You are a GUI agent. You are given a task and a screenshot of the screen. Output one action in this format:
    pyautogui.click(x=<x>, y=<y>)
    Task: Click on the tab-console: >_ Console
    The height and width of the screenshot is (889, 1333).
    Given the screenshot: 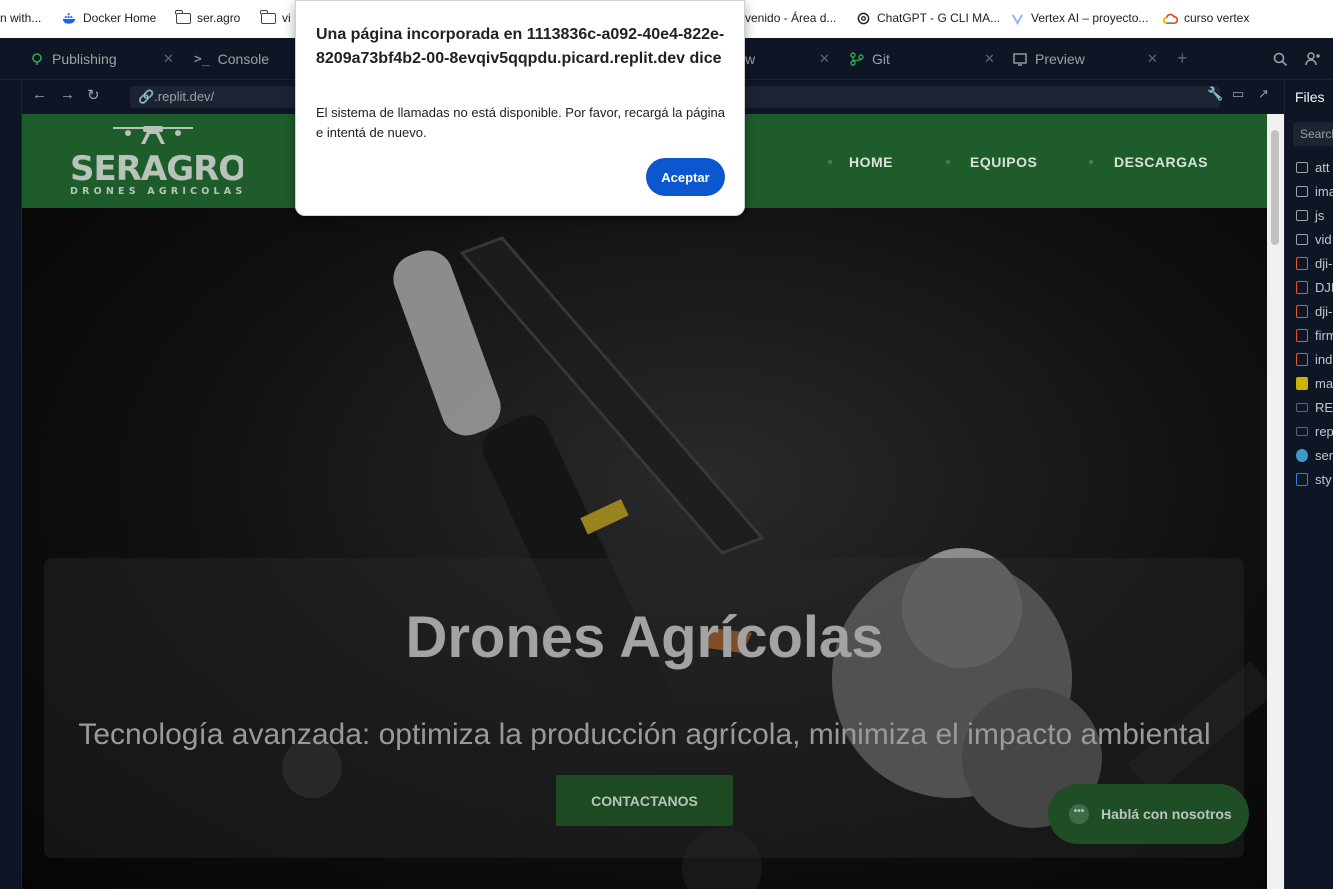 What is the action you would take?
    pyautogui.click(x=231, y=59)
    